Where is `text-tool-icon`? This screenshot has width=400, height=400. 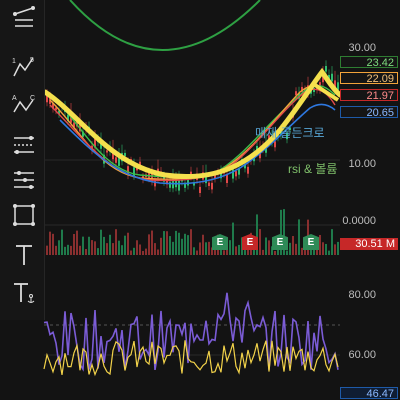 text-tool-icon is located at coordinates (24, 255).